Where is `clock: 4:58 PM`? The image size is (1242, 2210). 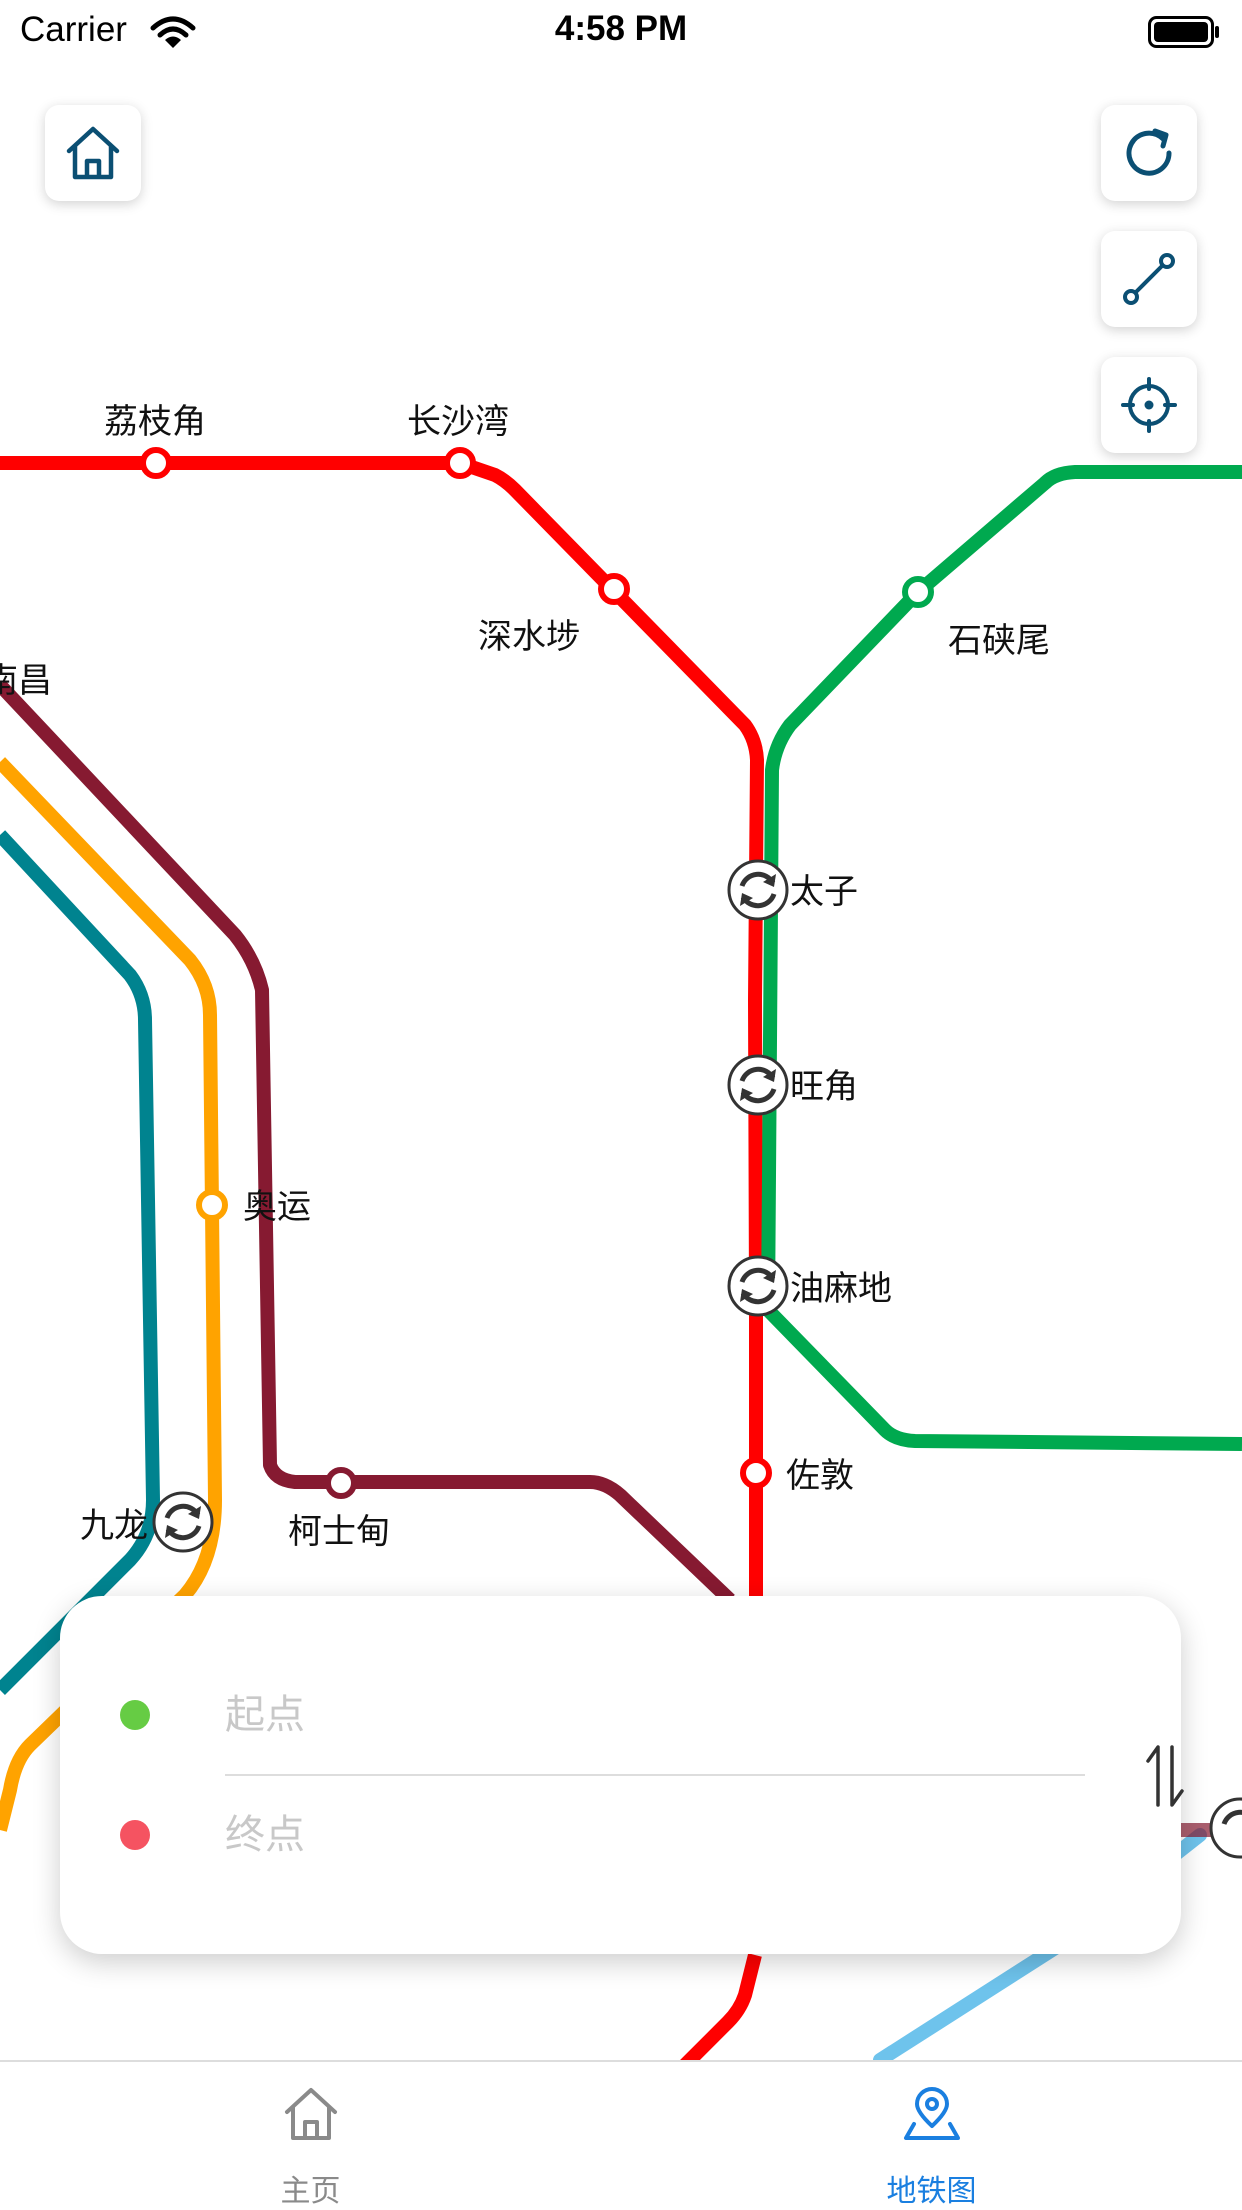
clock: 4:58 PM is located at coordinates (621, 28).